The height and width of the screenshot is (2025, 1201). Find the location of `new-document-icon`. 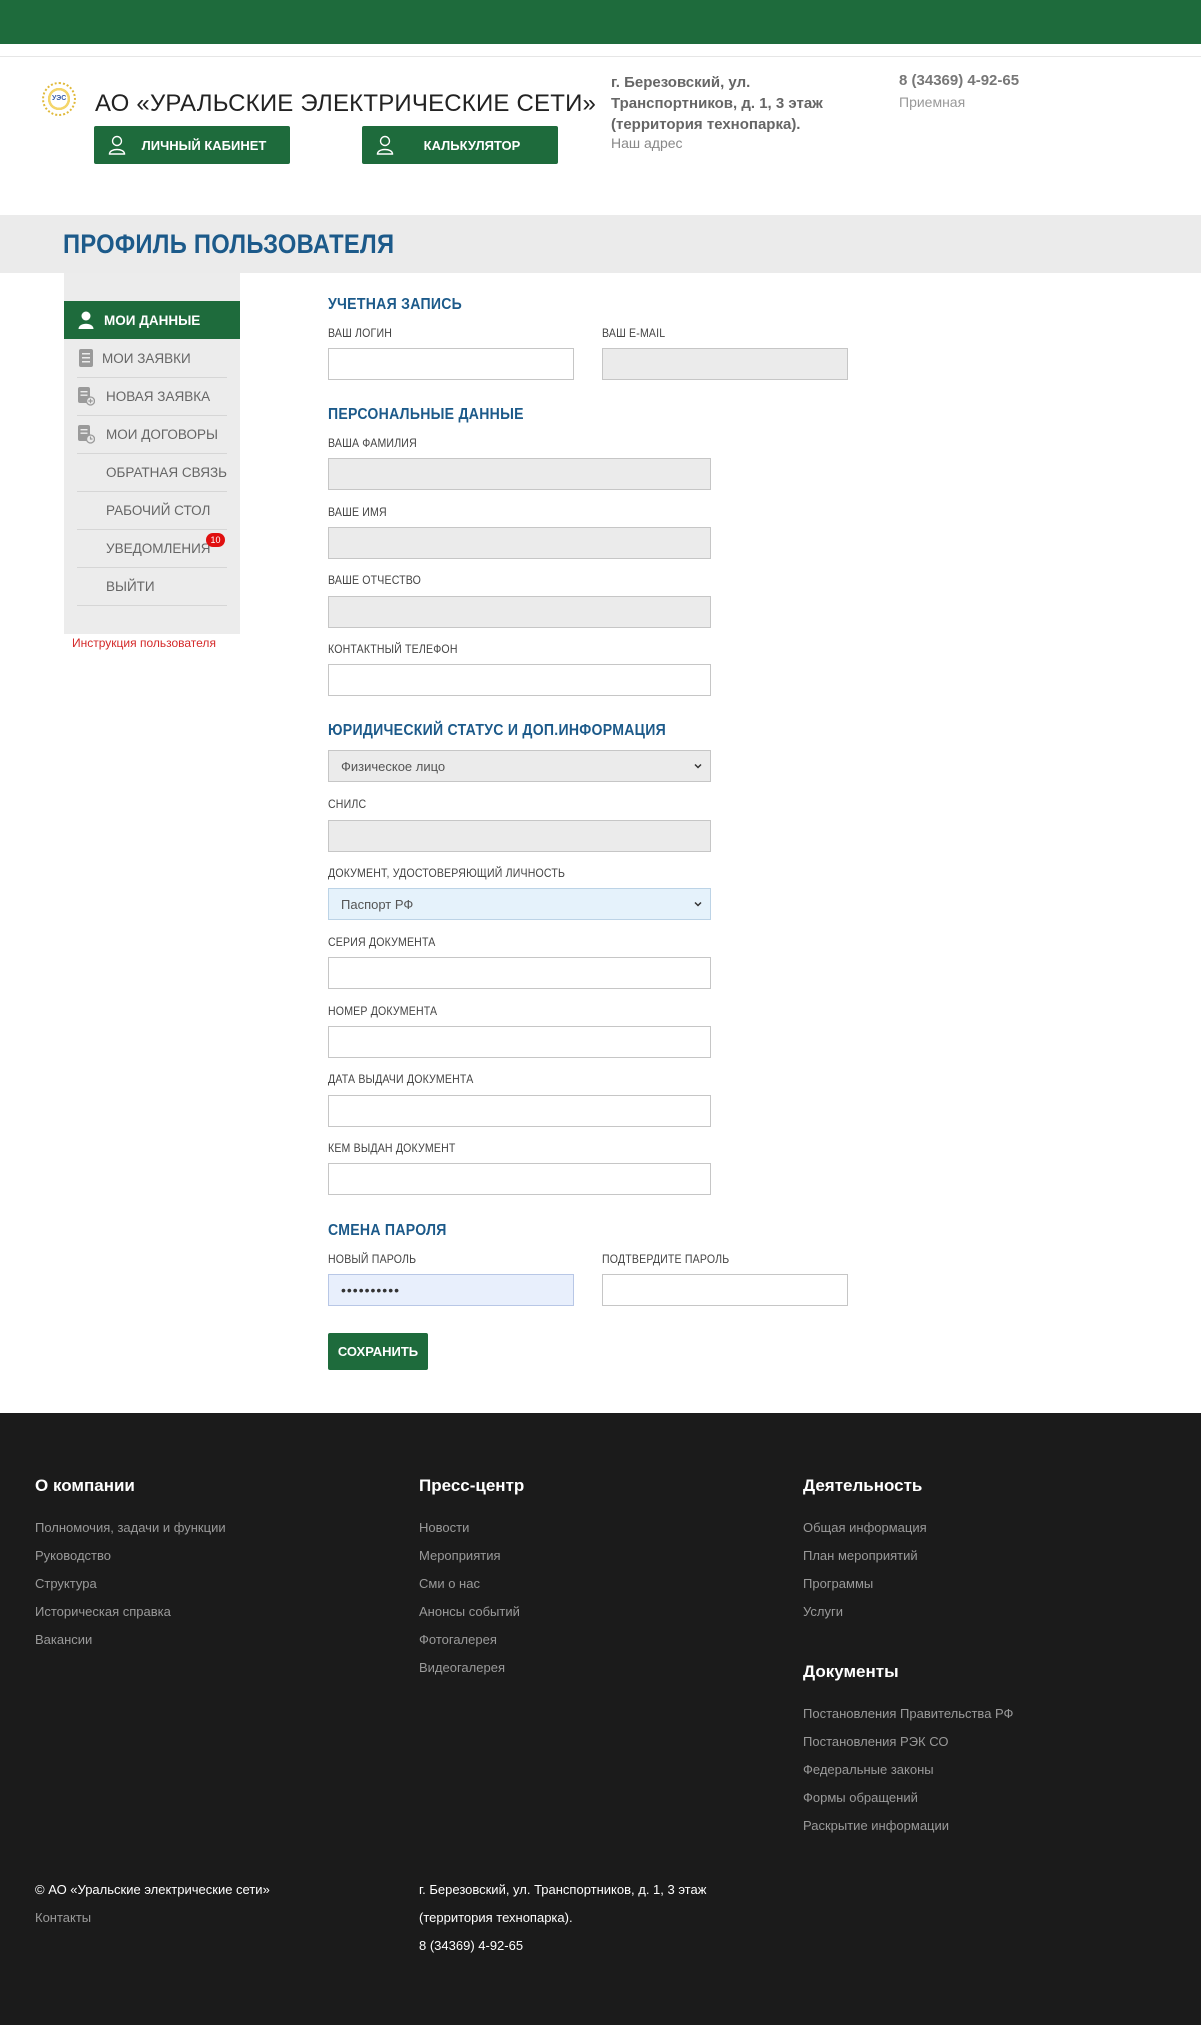

new-document-icon is located at coordinates (86, 396).